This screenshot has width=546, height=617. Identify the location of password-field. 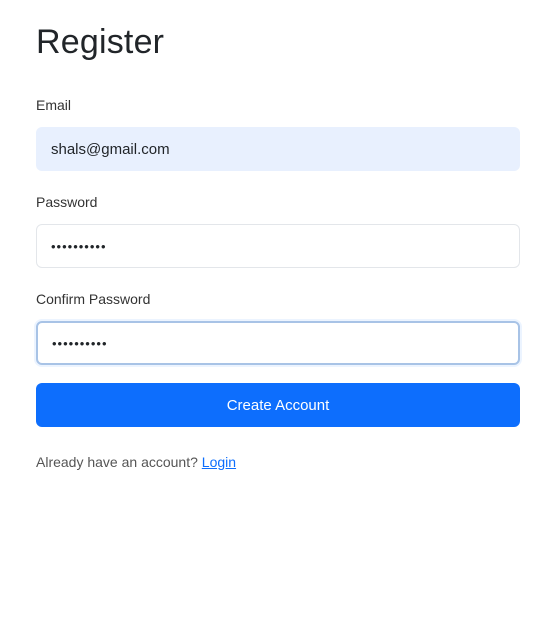
(278, 246).